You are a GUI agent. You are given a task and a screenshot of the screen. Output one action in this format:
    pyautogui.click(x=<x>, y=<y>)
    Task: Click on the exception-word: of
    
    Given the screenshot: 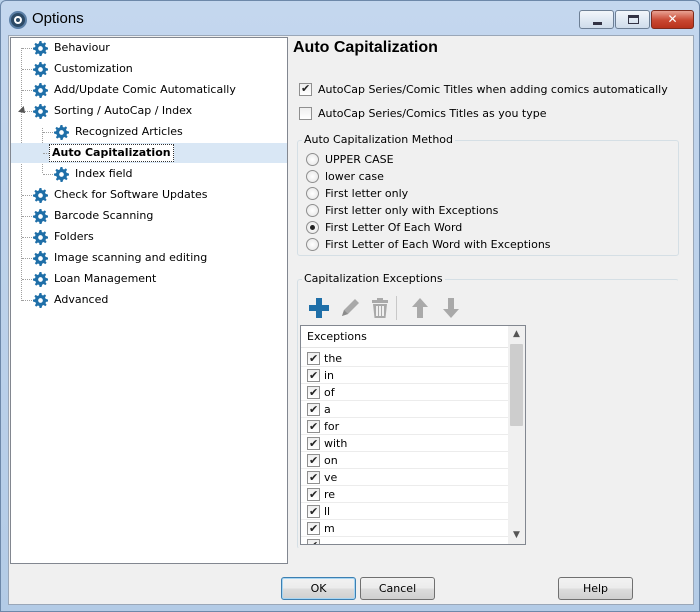 What is the action you would take?
    pyautogui.click(x=329, y=392)
    